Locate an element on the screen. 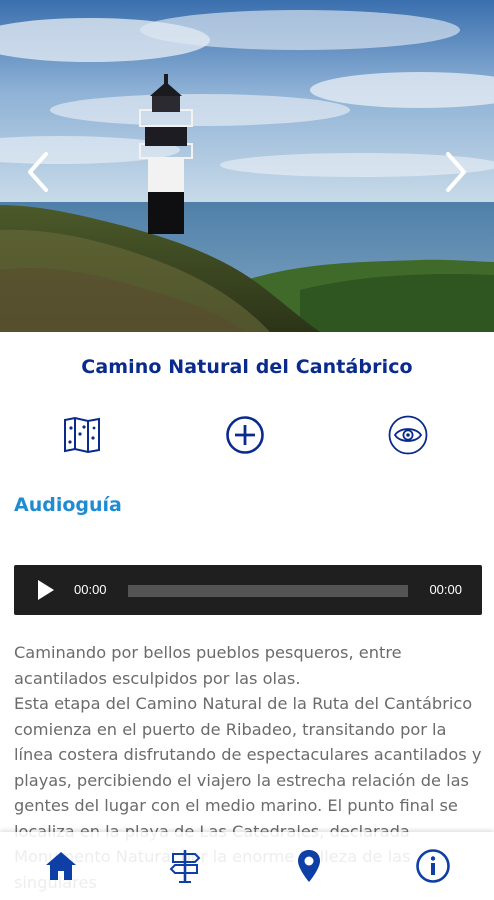 This screenshot has height=900, width=494. current-time: 00:00 is located at coordinates (90, 589).